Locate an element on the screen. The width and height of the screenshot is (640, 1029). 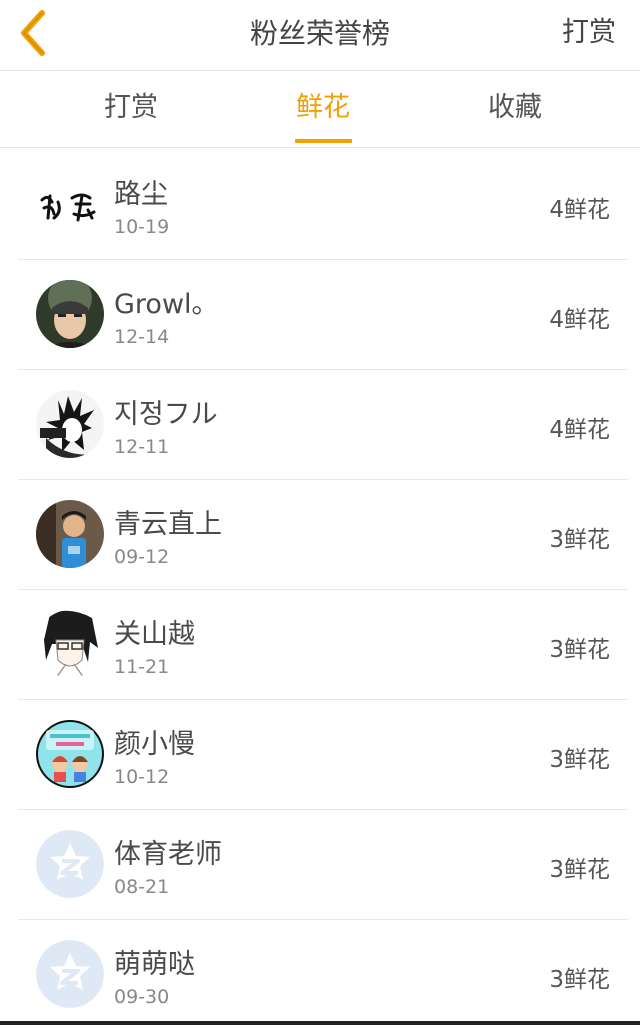
top-bar: 粉丝荣誉榜 打赏 is located at coordinates (320, 35).